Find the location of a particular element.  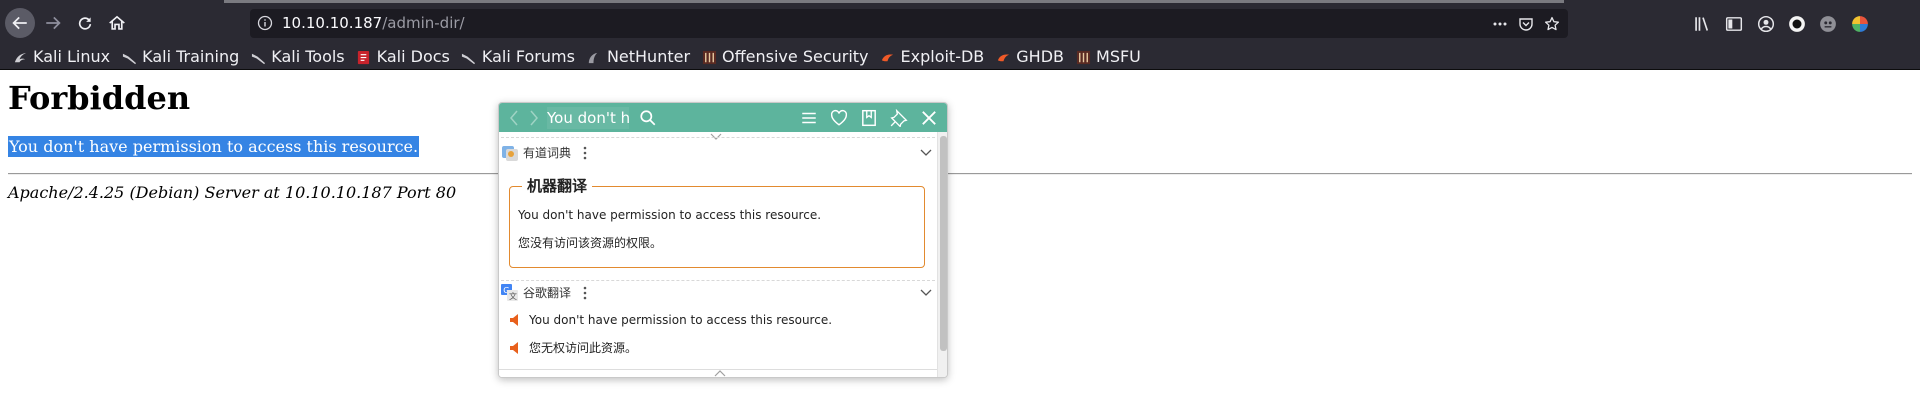

bookmark-label: Kali Docs is located at coordinates (413, 56).